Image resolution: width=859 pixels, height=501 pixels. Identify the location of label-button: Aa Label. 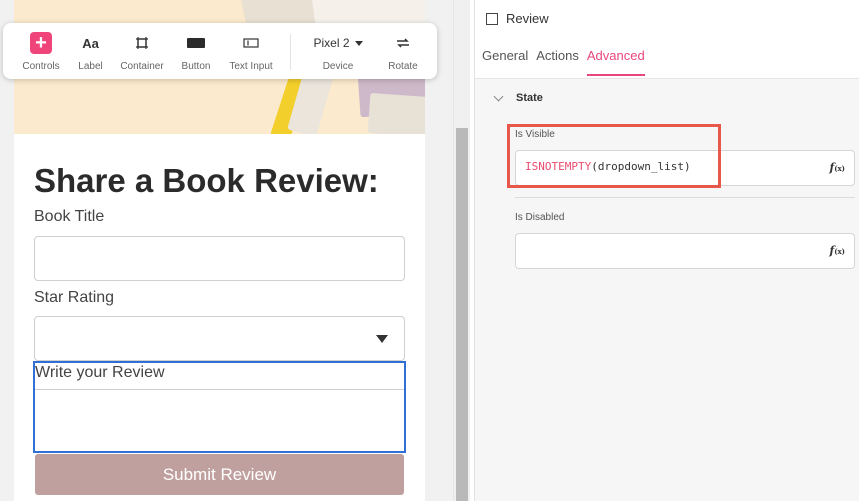
(90, 51).